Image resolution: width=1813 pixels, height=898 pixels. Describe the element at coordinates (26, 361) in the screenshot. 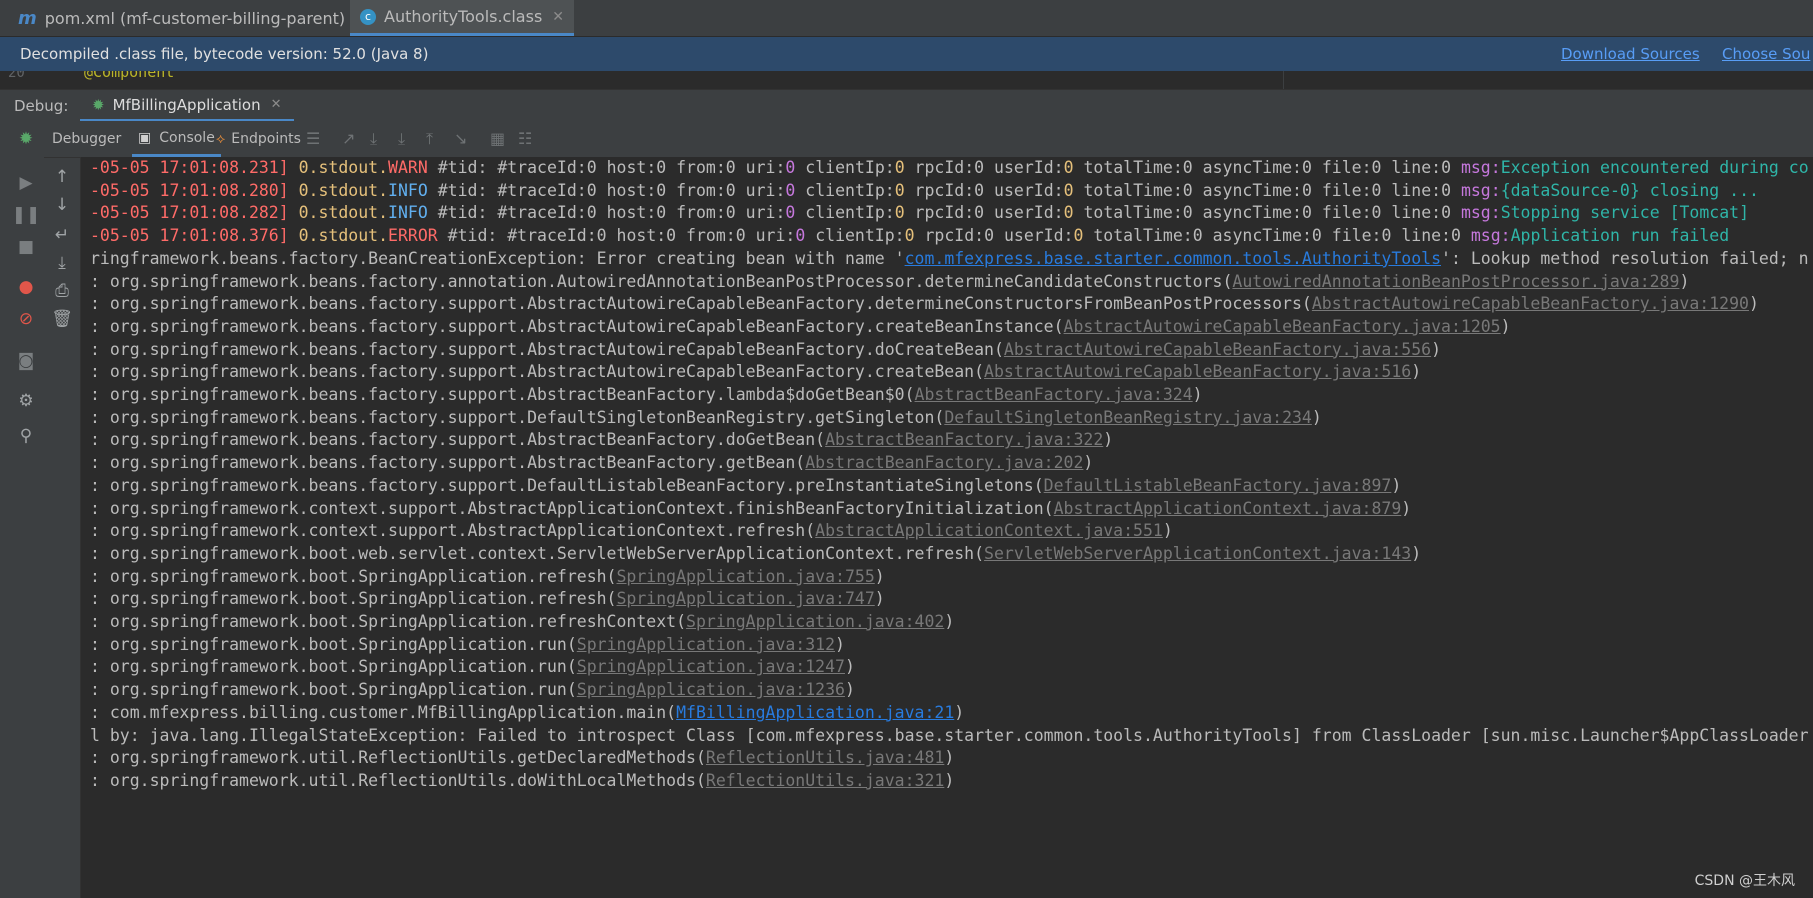

I see `camera-icon: ◙` at that location.